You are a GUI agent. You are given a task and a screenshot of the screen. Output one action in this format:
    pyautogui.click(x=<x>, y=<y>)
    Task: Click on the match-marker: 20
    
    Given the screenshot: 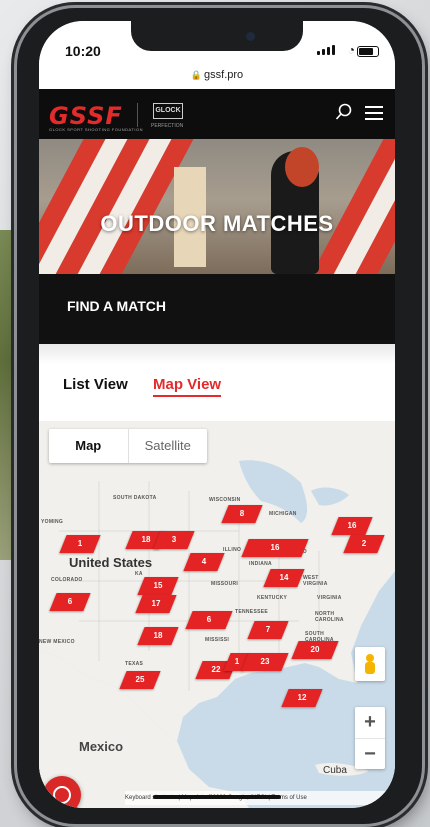 What is the action you would take?
    pyautogui.click(x=315, y=650)
    